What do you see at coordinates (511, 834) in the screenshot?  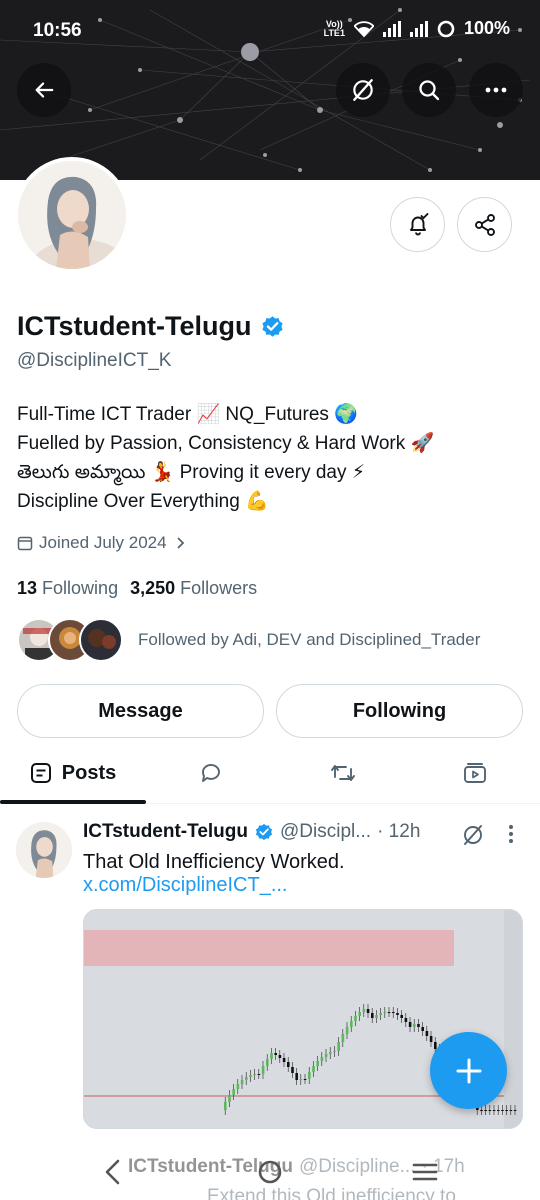 I see `post-more-icon` at bounding box center [511, 834].